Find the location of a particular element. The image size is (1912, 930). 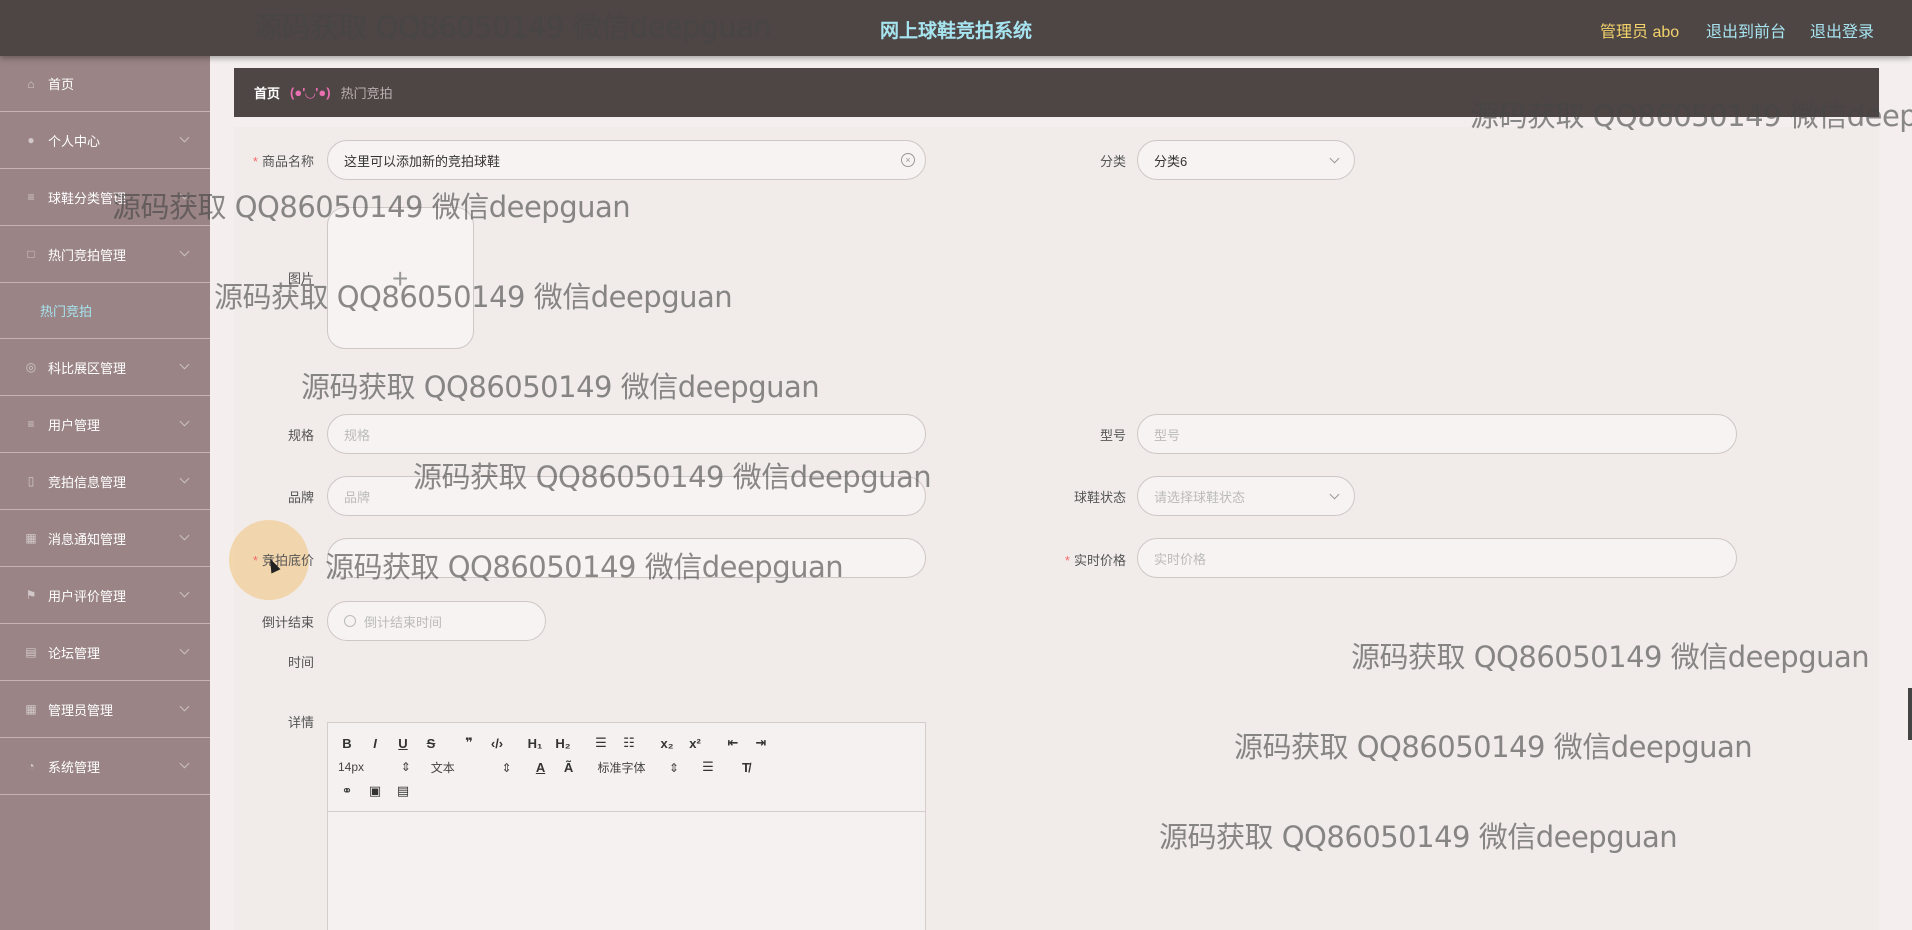

brand-input: 品牌 is located at coordinates (626, 496).